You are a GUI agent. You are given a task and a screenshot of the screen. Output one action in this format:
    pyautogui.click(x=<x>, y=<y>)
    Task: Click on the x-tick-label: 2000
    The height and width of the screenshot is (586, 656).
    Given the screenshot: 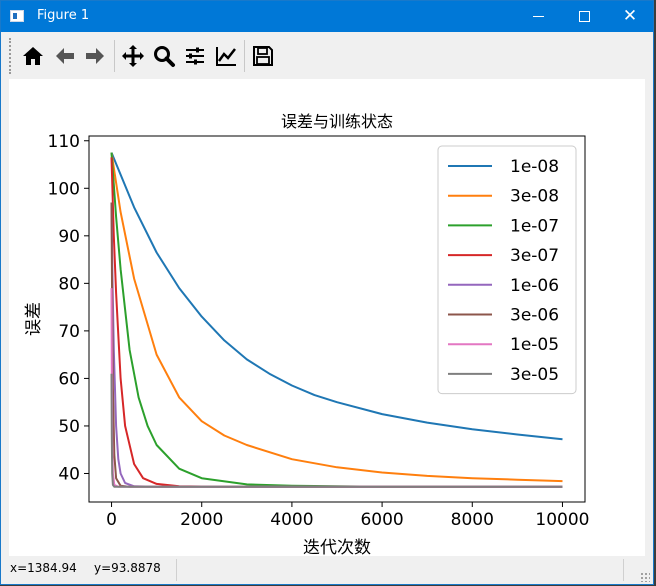 What is the action you would take?
    pyautogui.click(x=201, y=520)
    